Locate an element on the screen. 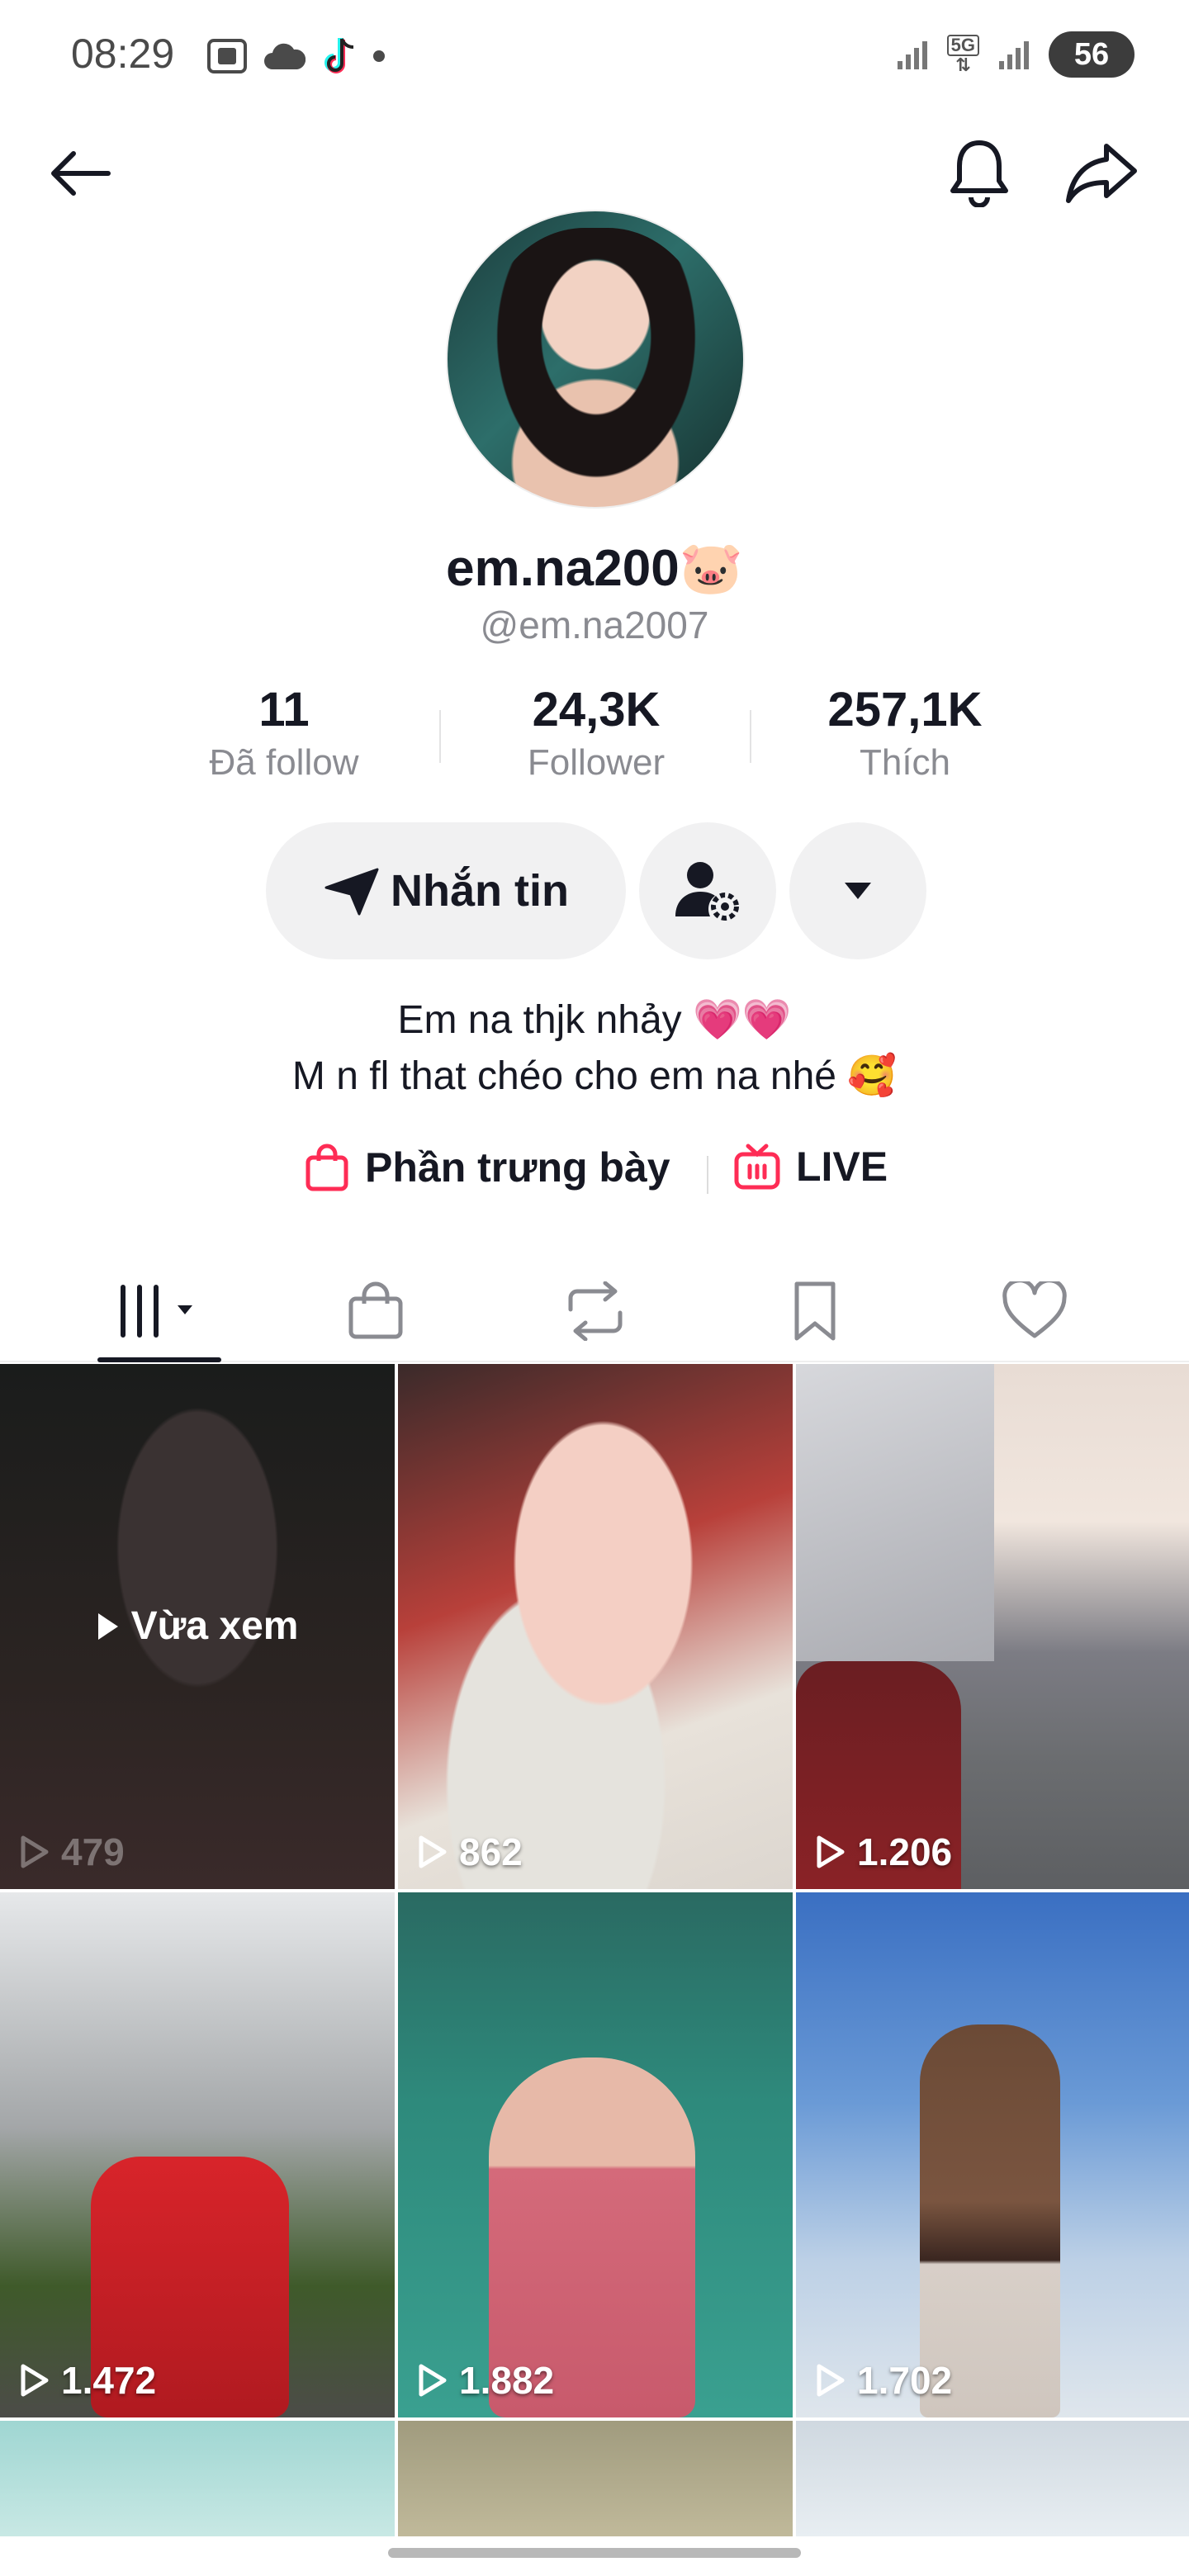  tiktok-app-icon is located at coordinates (339, 55).